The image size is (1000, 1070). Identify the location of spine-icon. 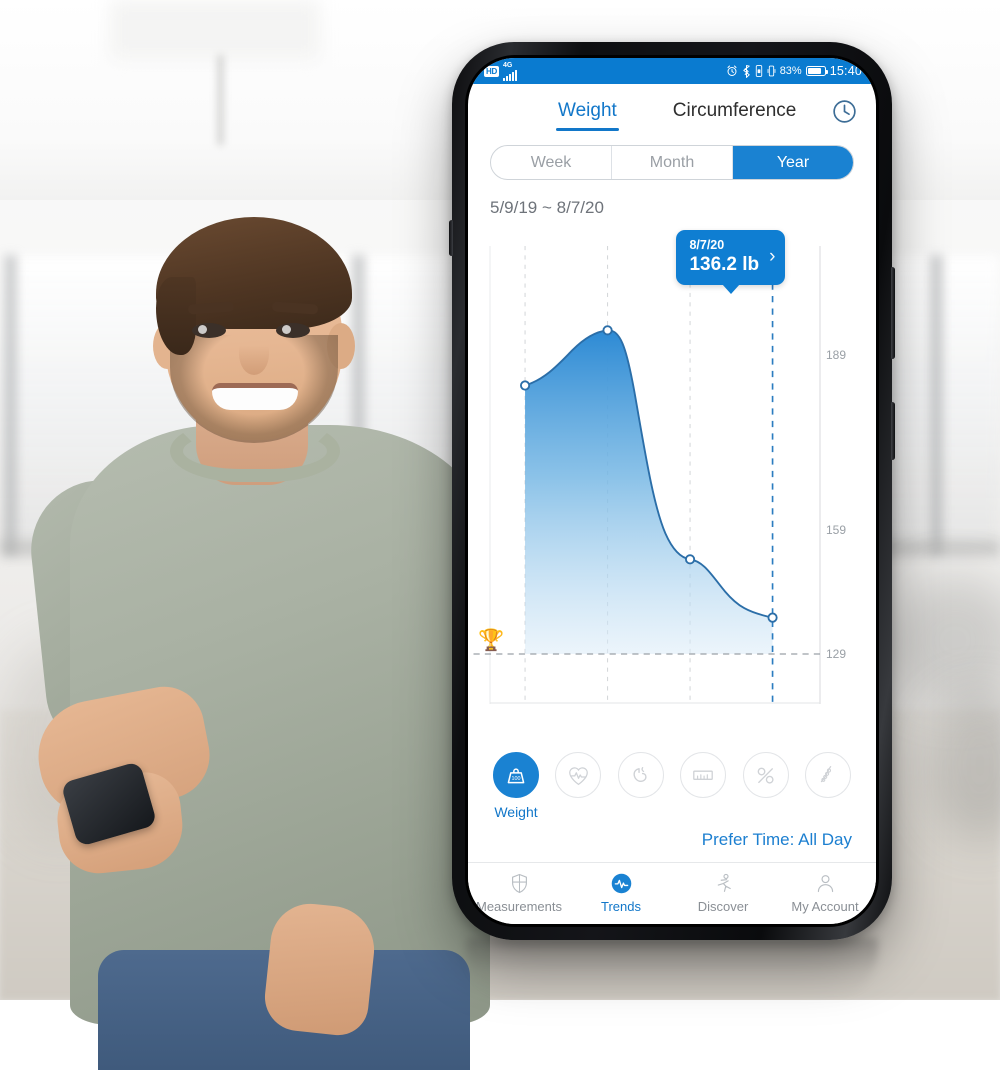
(828, 775).